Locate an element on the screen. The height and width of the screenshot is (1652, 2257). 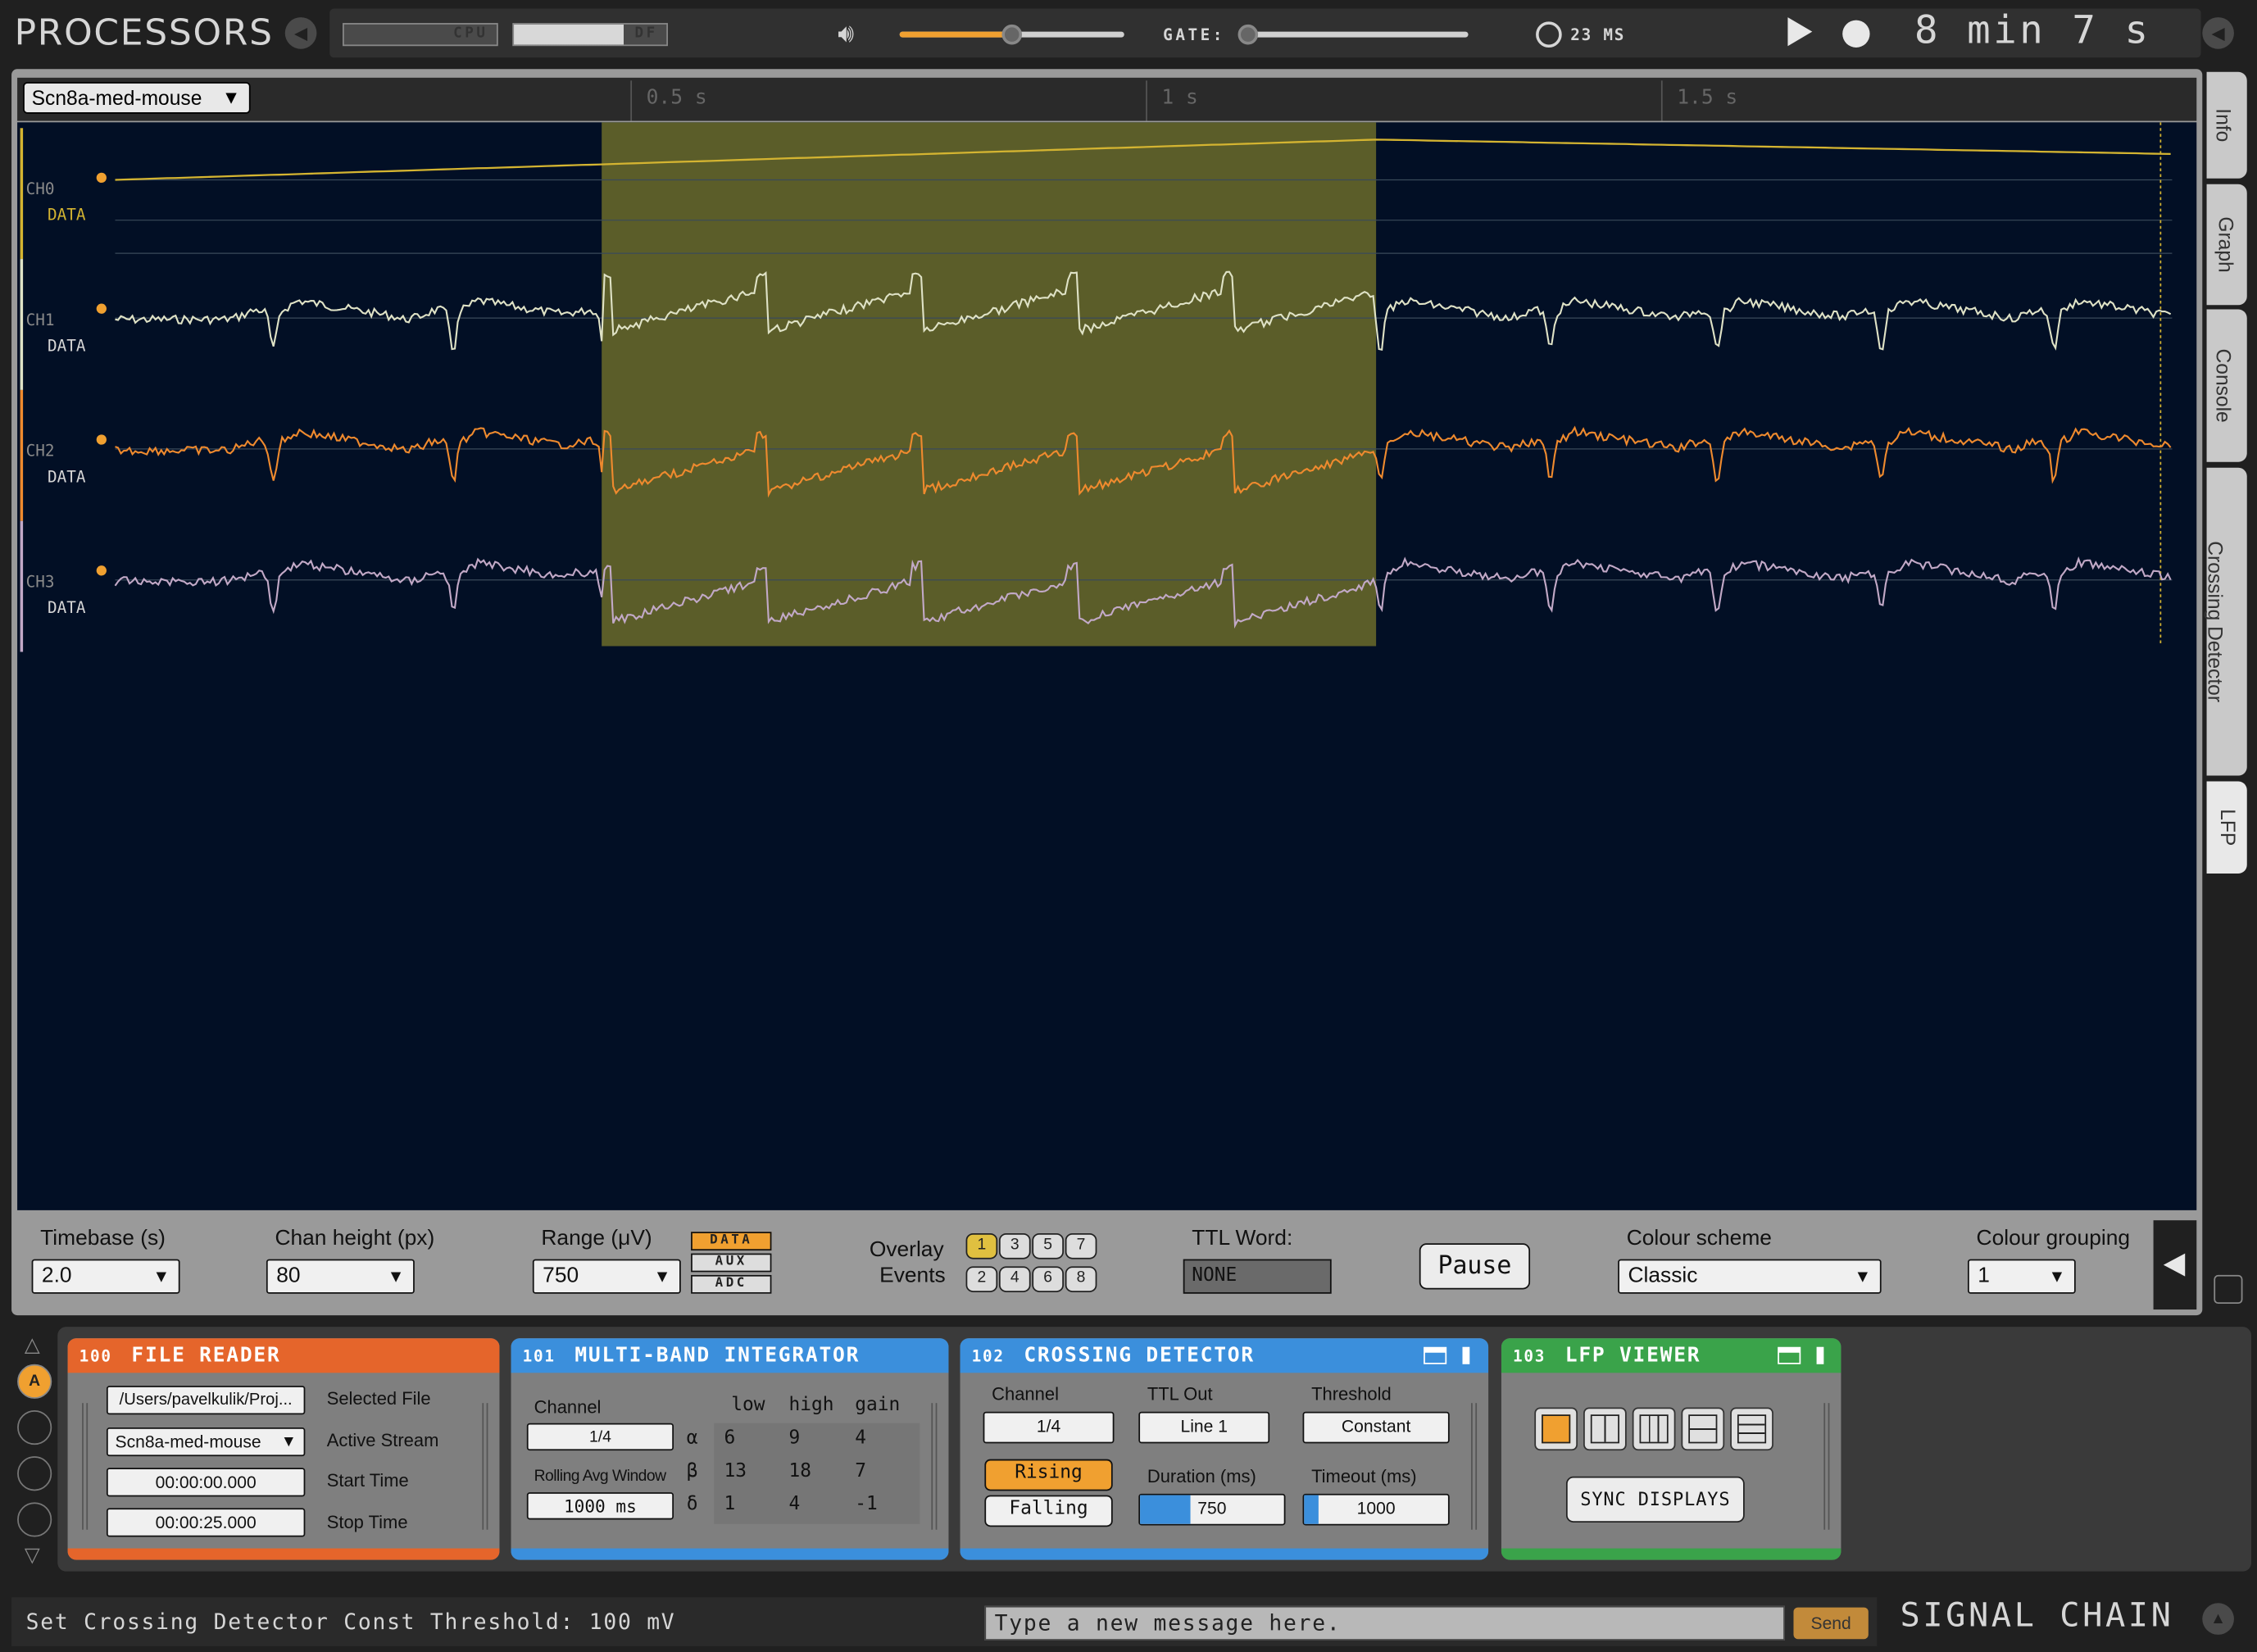
stop-time-field: 00:00:25.000 is located at coordinates (206, 1522).